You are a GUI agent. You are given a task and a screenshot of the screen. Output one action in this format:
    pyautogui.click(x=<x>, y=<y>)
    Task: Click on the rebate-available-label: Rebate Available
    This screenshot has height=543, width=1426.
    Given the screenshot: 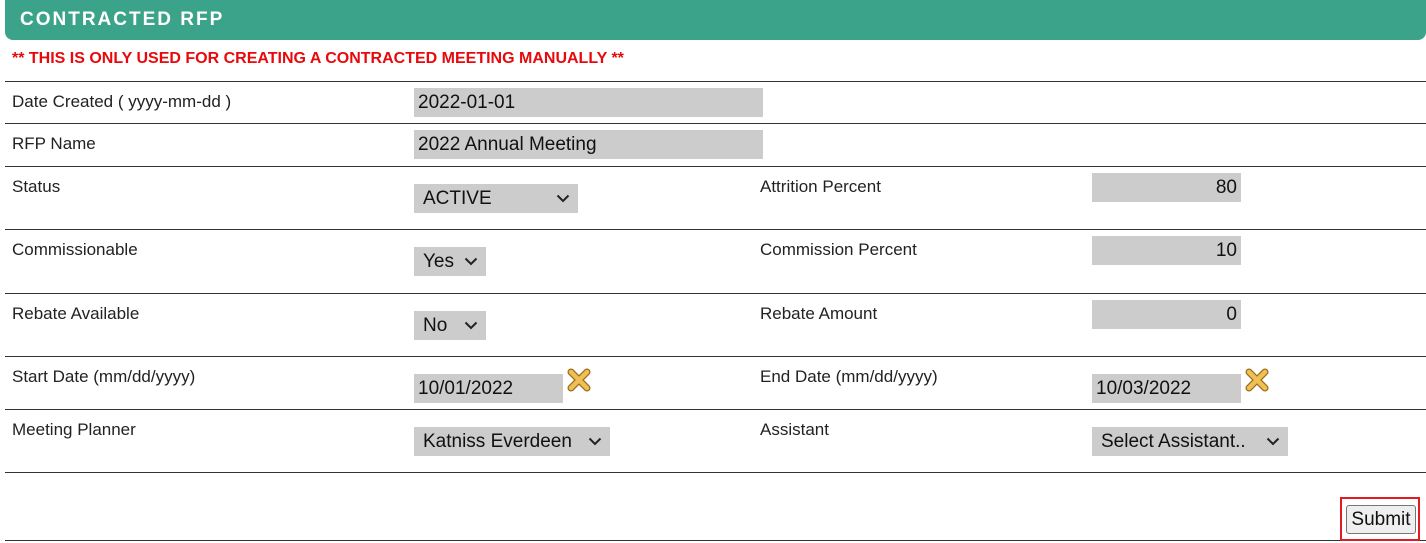 What is the action you would take?
    pyautogui.click(x=76, y=313)
    